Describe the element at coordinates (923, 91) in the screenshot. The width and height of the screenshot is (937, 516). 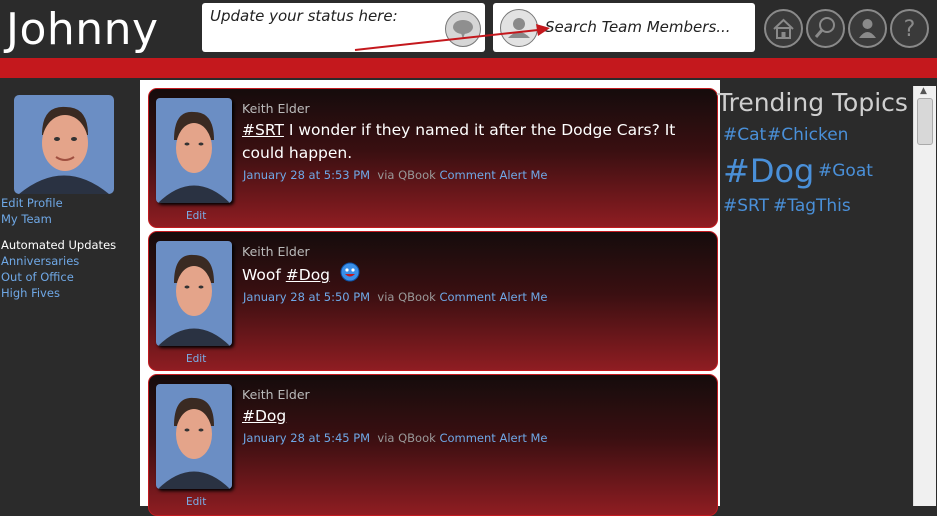
I see `scroll-up-arrow-icon: ▲` at that location.